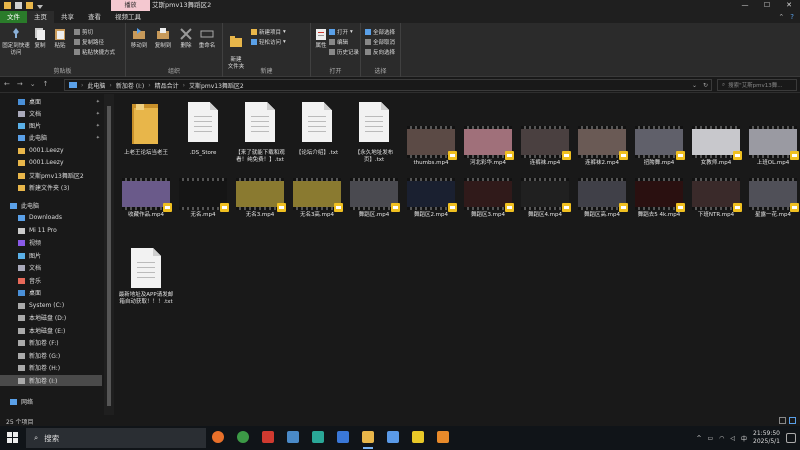 The height and width of the screenshot is (450, 800). Describe the element at coordinates (602, 197) in the screenshot. I see `video-file-item: 舞蹈区高.mp4` at that location.